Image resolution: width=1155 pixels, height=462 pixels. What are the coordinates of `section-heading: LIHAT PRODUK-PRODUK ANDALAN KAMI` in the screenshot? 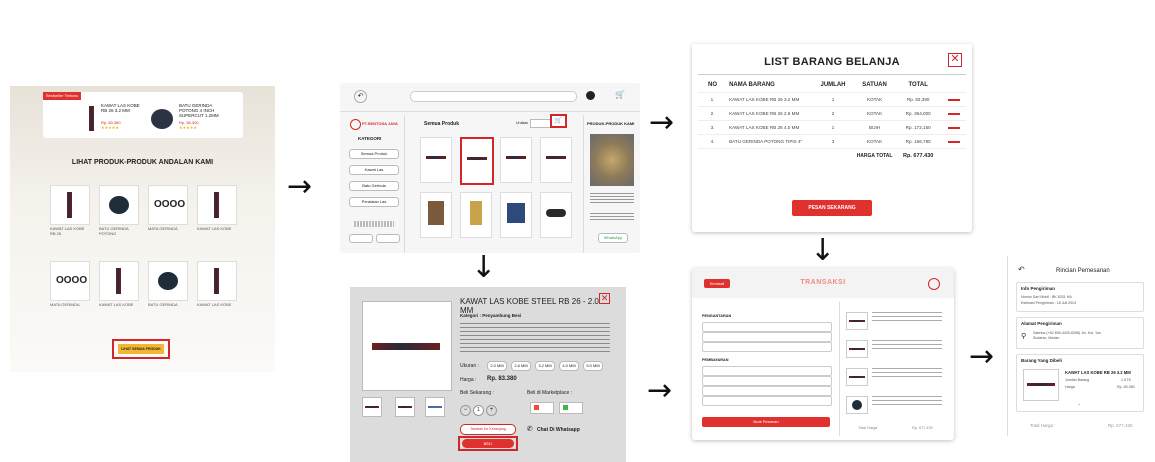 It's located at (142, 162).